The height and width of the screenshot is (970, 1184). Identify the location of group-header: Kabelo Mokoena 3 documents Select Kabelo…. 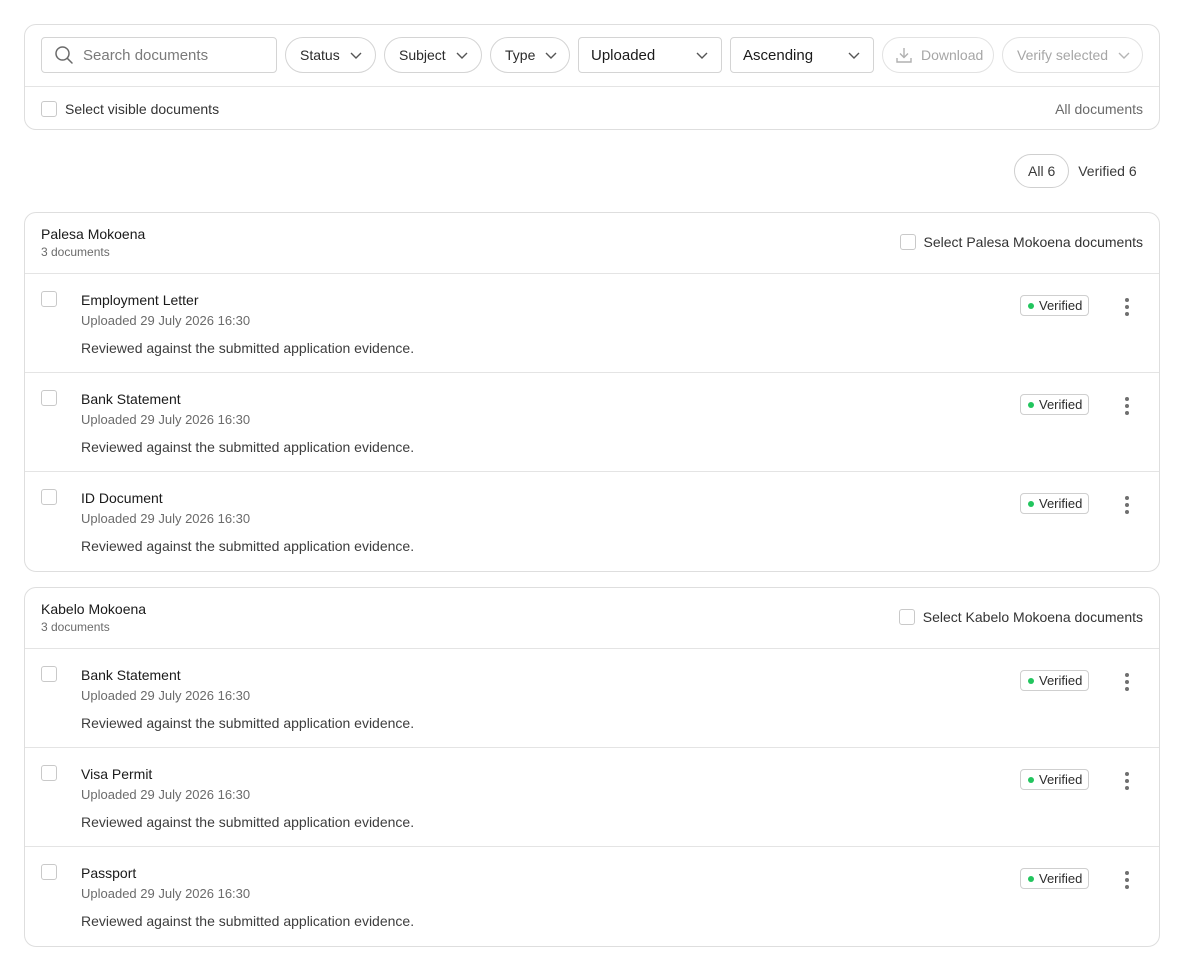
(592, 618).